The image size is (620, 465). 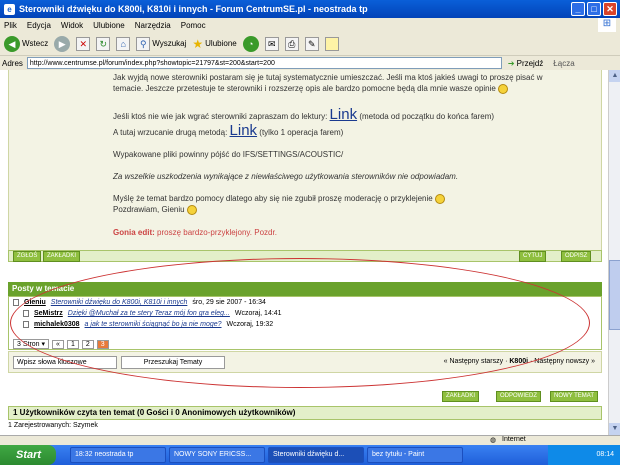 What do you see at coordinates (109, 25) in the screenshot?
I see `menu-ulubione: Ulubione` at bounding box center [109, 25].